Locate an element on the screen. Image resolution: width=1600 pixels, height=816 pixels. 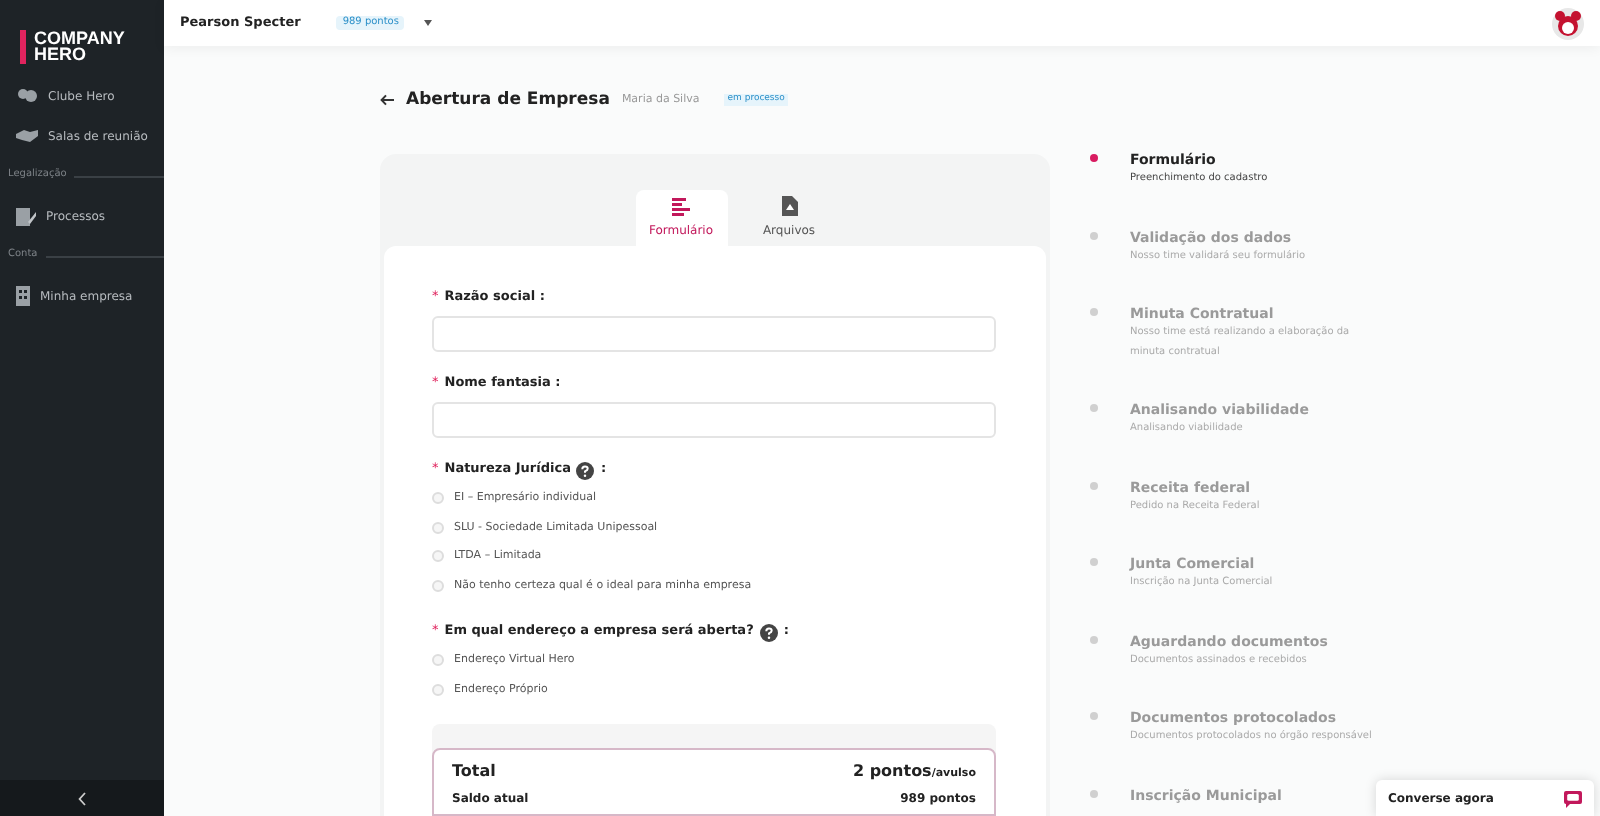
list-icon is located at coordinates (681, 206).